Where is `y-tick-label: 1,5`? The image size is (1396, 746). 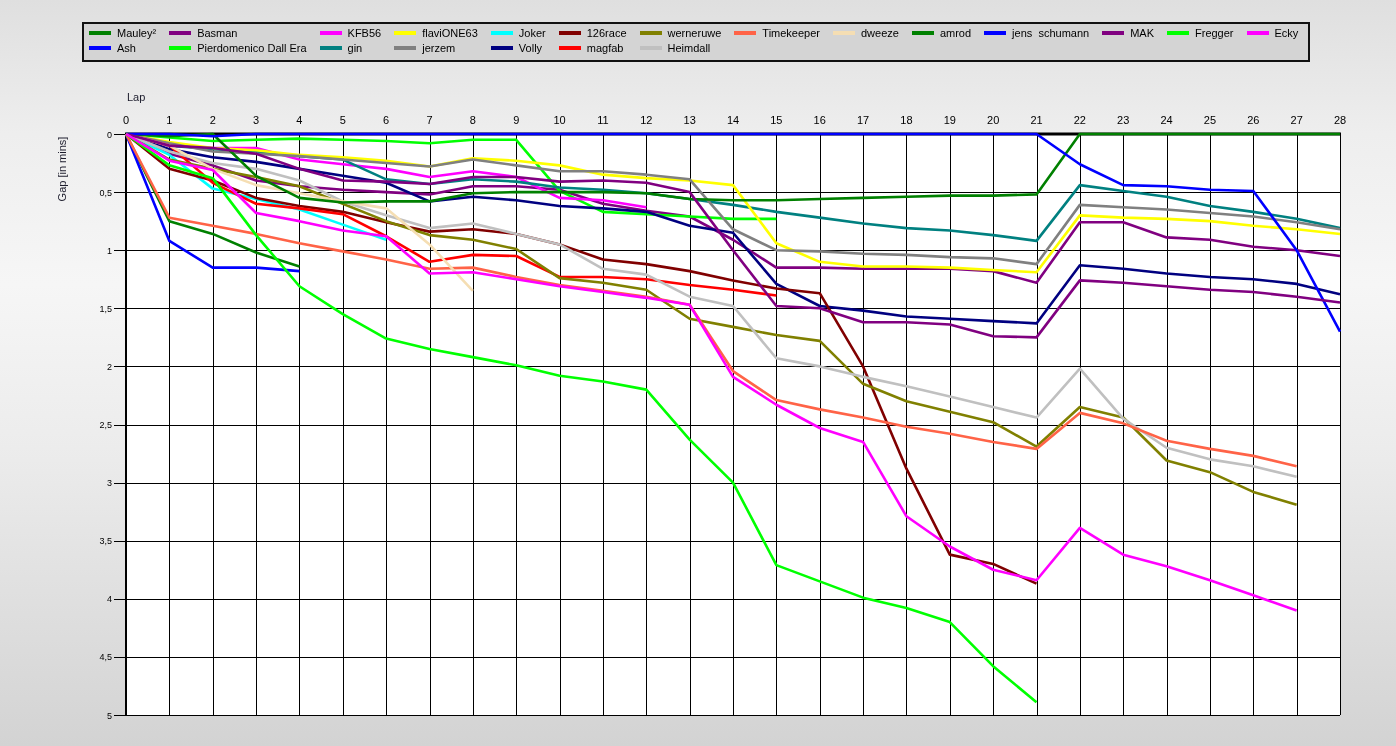 y-tick-label: 1,5 is located at coordinates (105, 308).